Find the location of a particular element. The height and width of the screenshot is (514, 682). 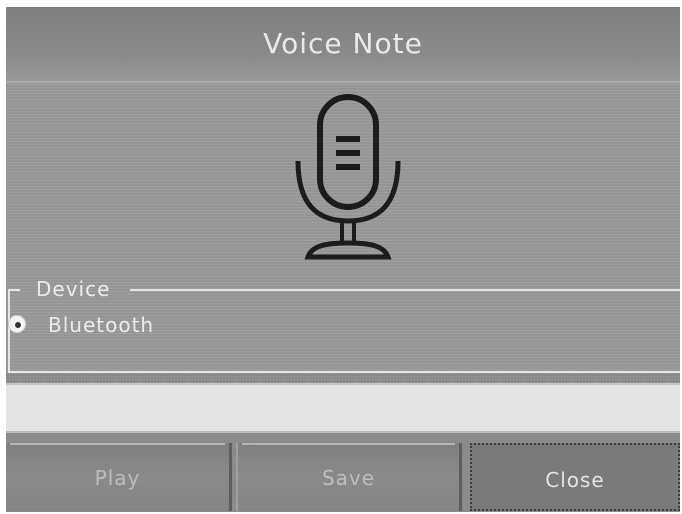

play-button-label: Play is located at coordinates (117, 478).